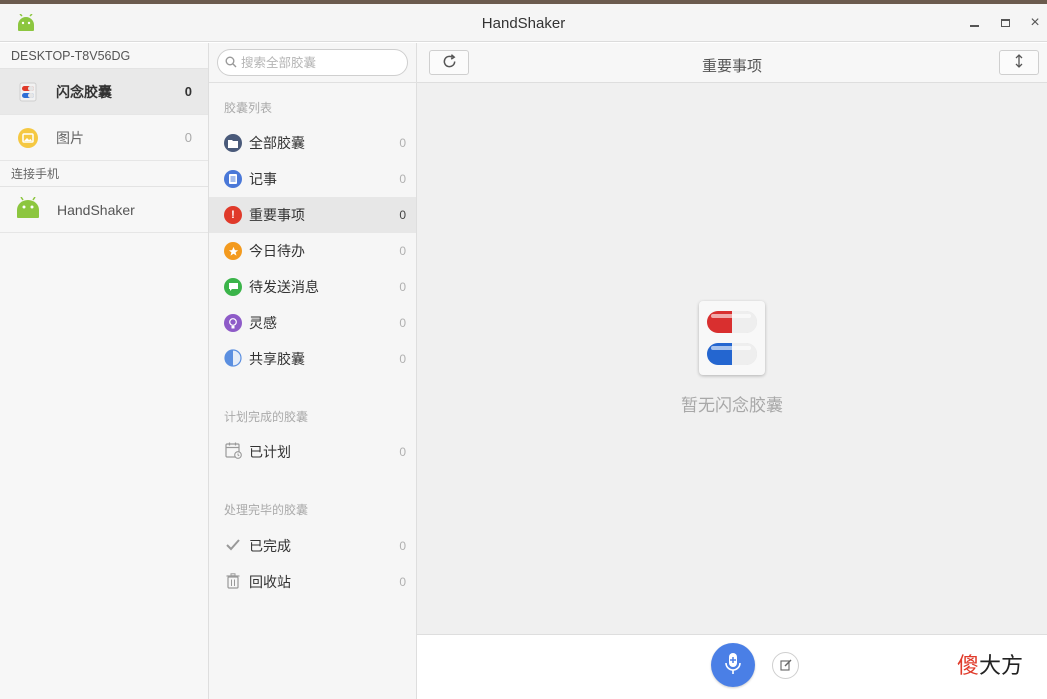 This screenshot has height=699, width=1047. I want to click on capsule-item-pending-messages: 待发送消息 0, so click(312, 287).